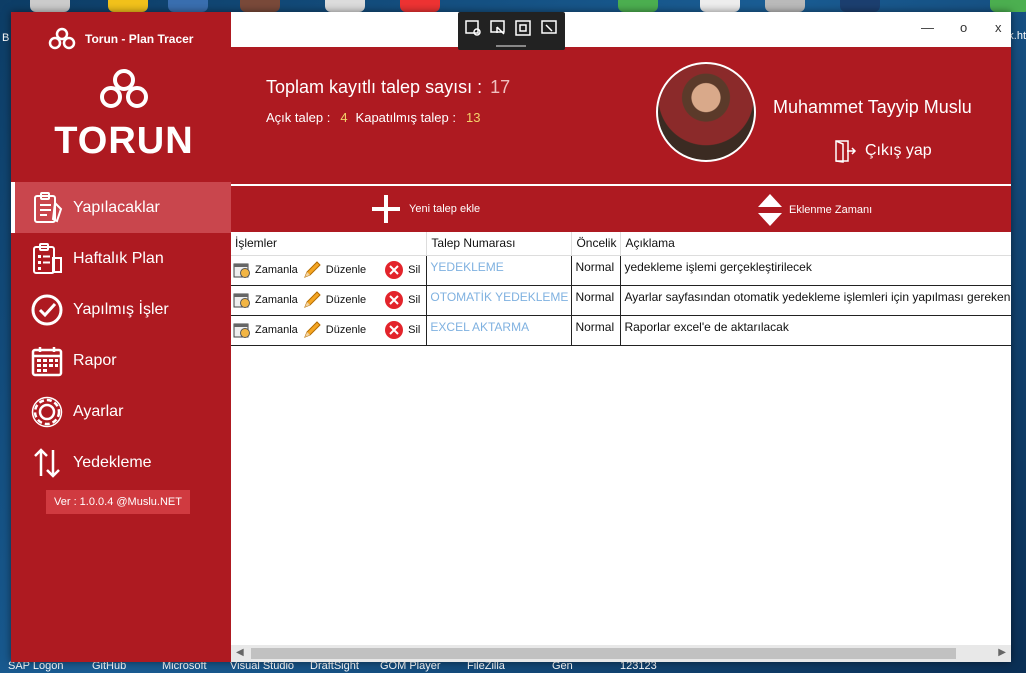 The width and height of the screenshot is (1026, 673). I want to click on nav-label: Yapılacaklar, so click(116, 207).